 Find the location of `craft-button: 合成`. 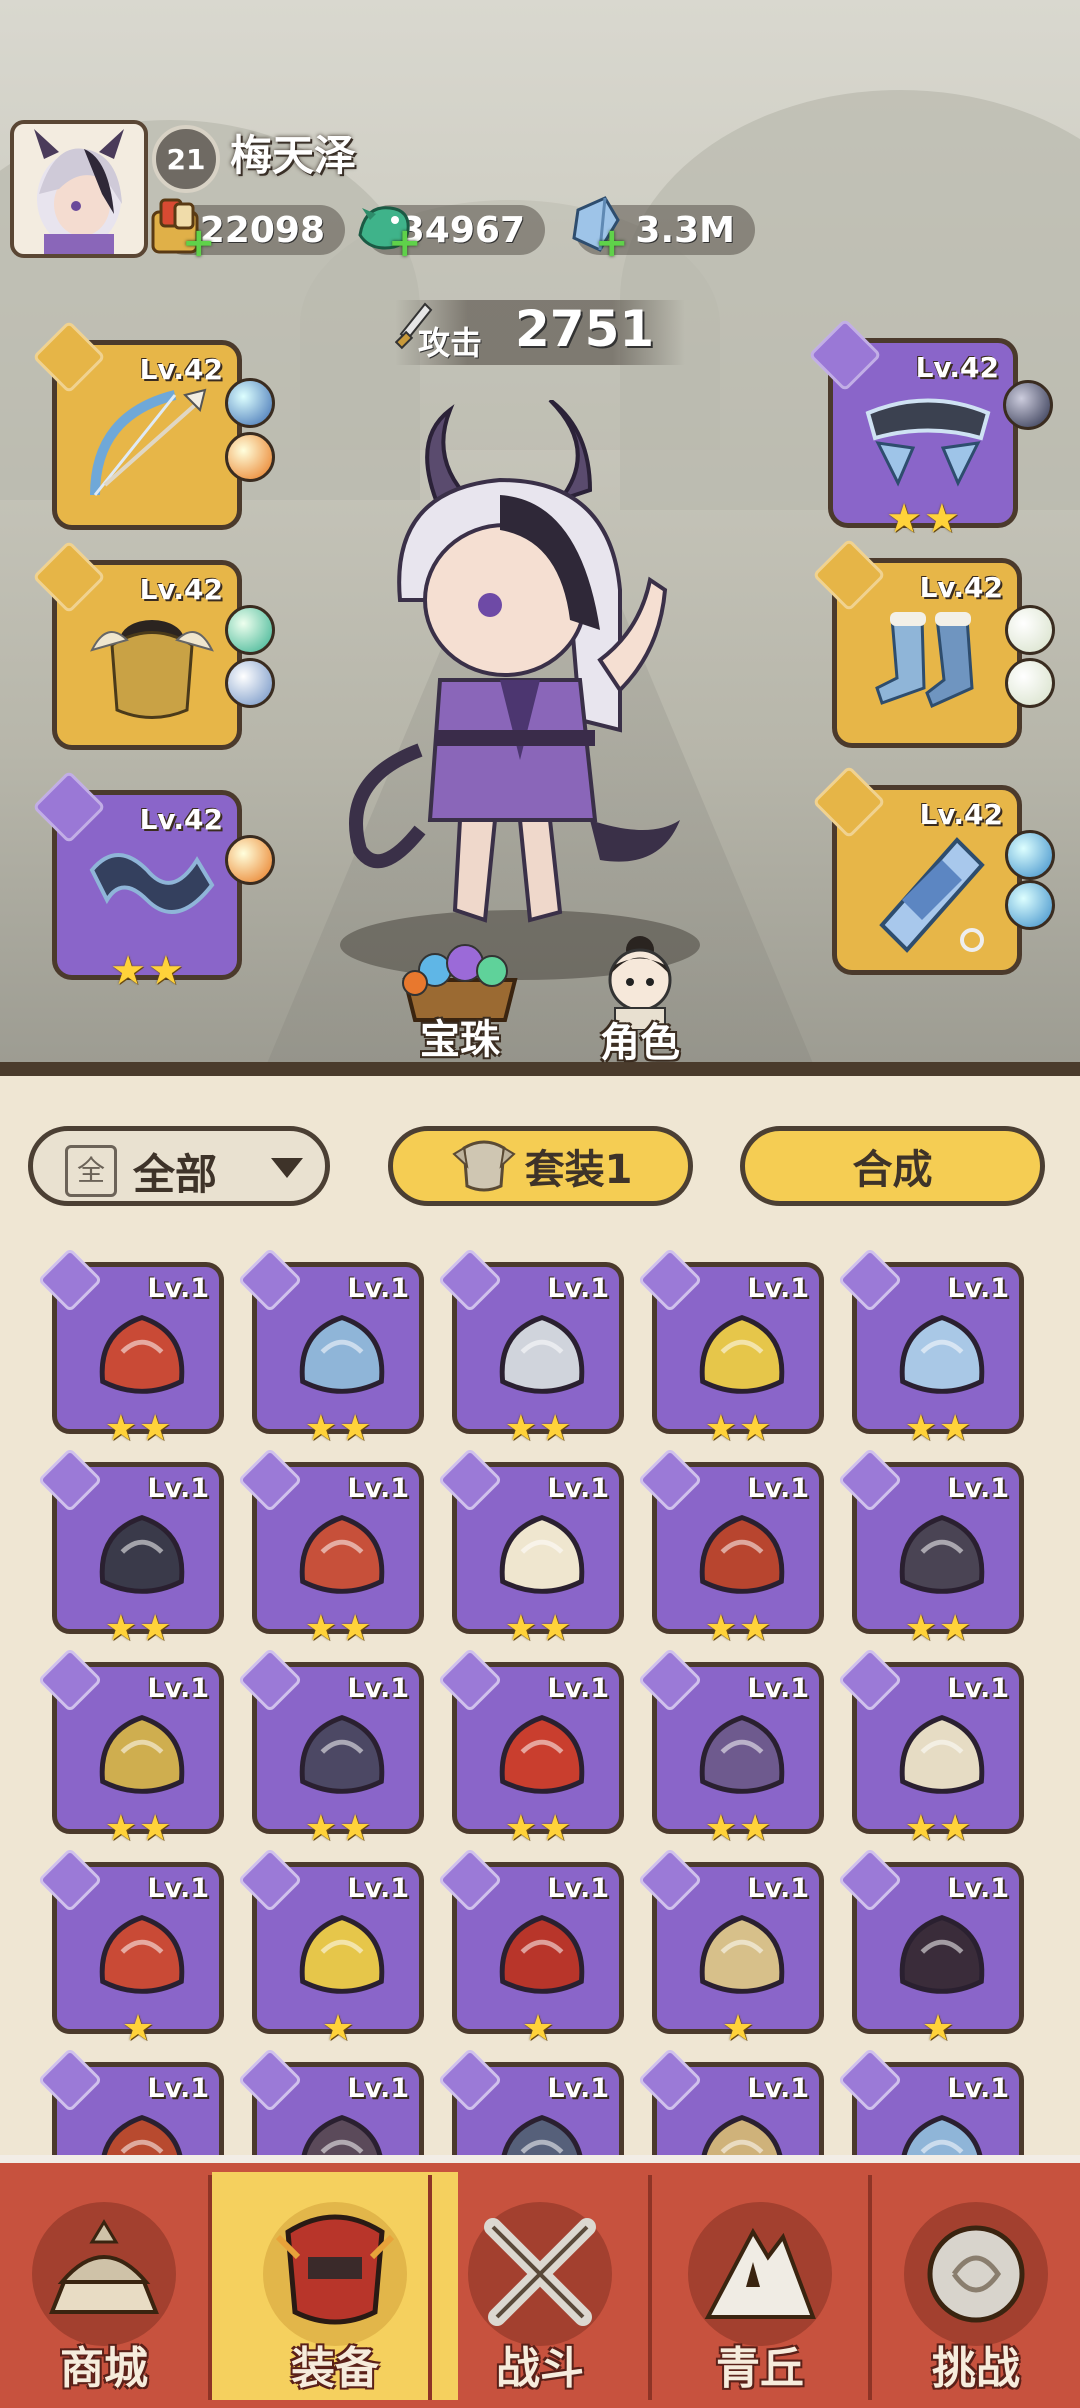

craft-button: 合成 is located at coordinates (892, 1166).